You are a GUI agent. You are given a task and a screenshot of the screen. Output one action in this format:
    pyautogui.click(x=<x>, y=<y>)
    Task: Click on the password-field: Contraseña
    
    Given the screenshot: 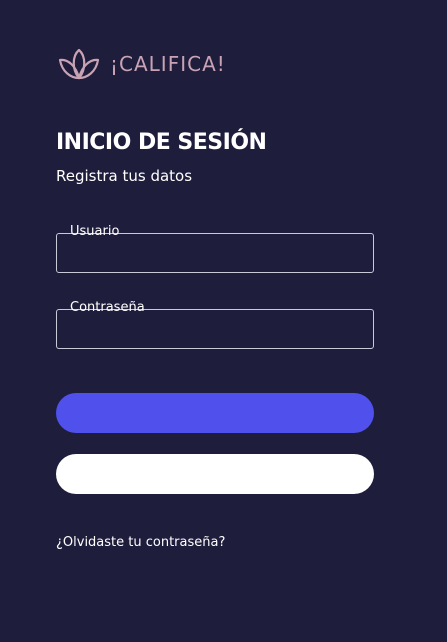 What is the action you would take?
    pyautogui.click(x=215, y=325)
    